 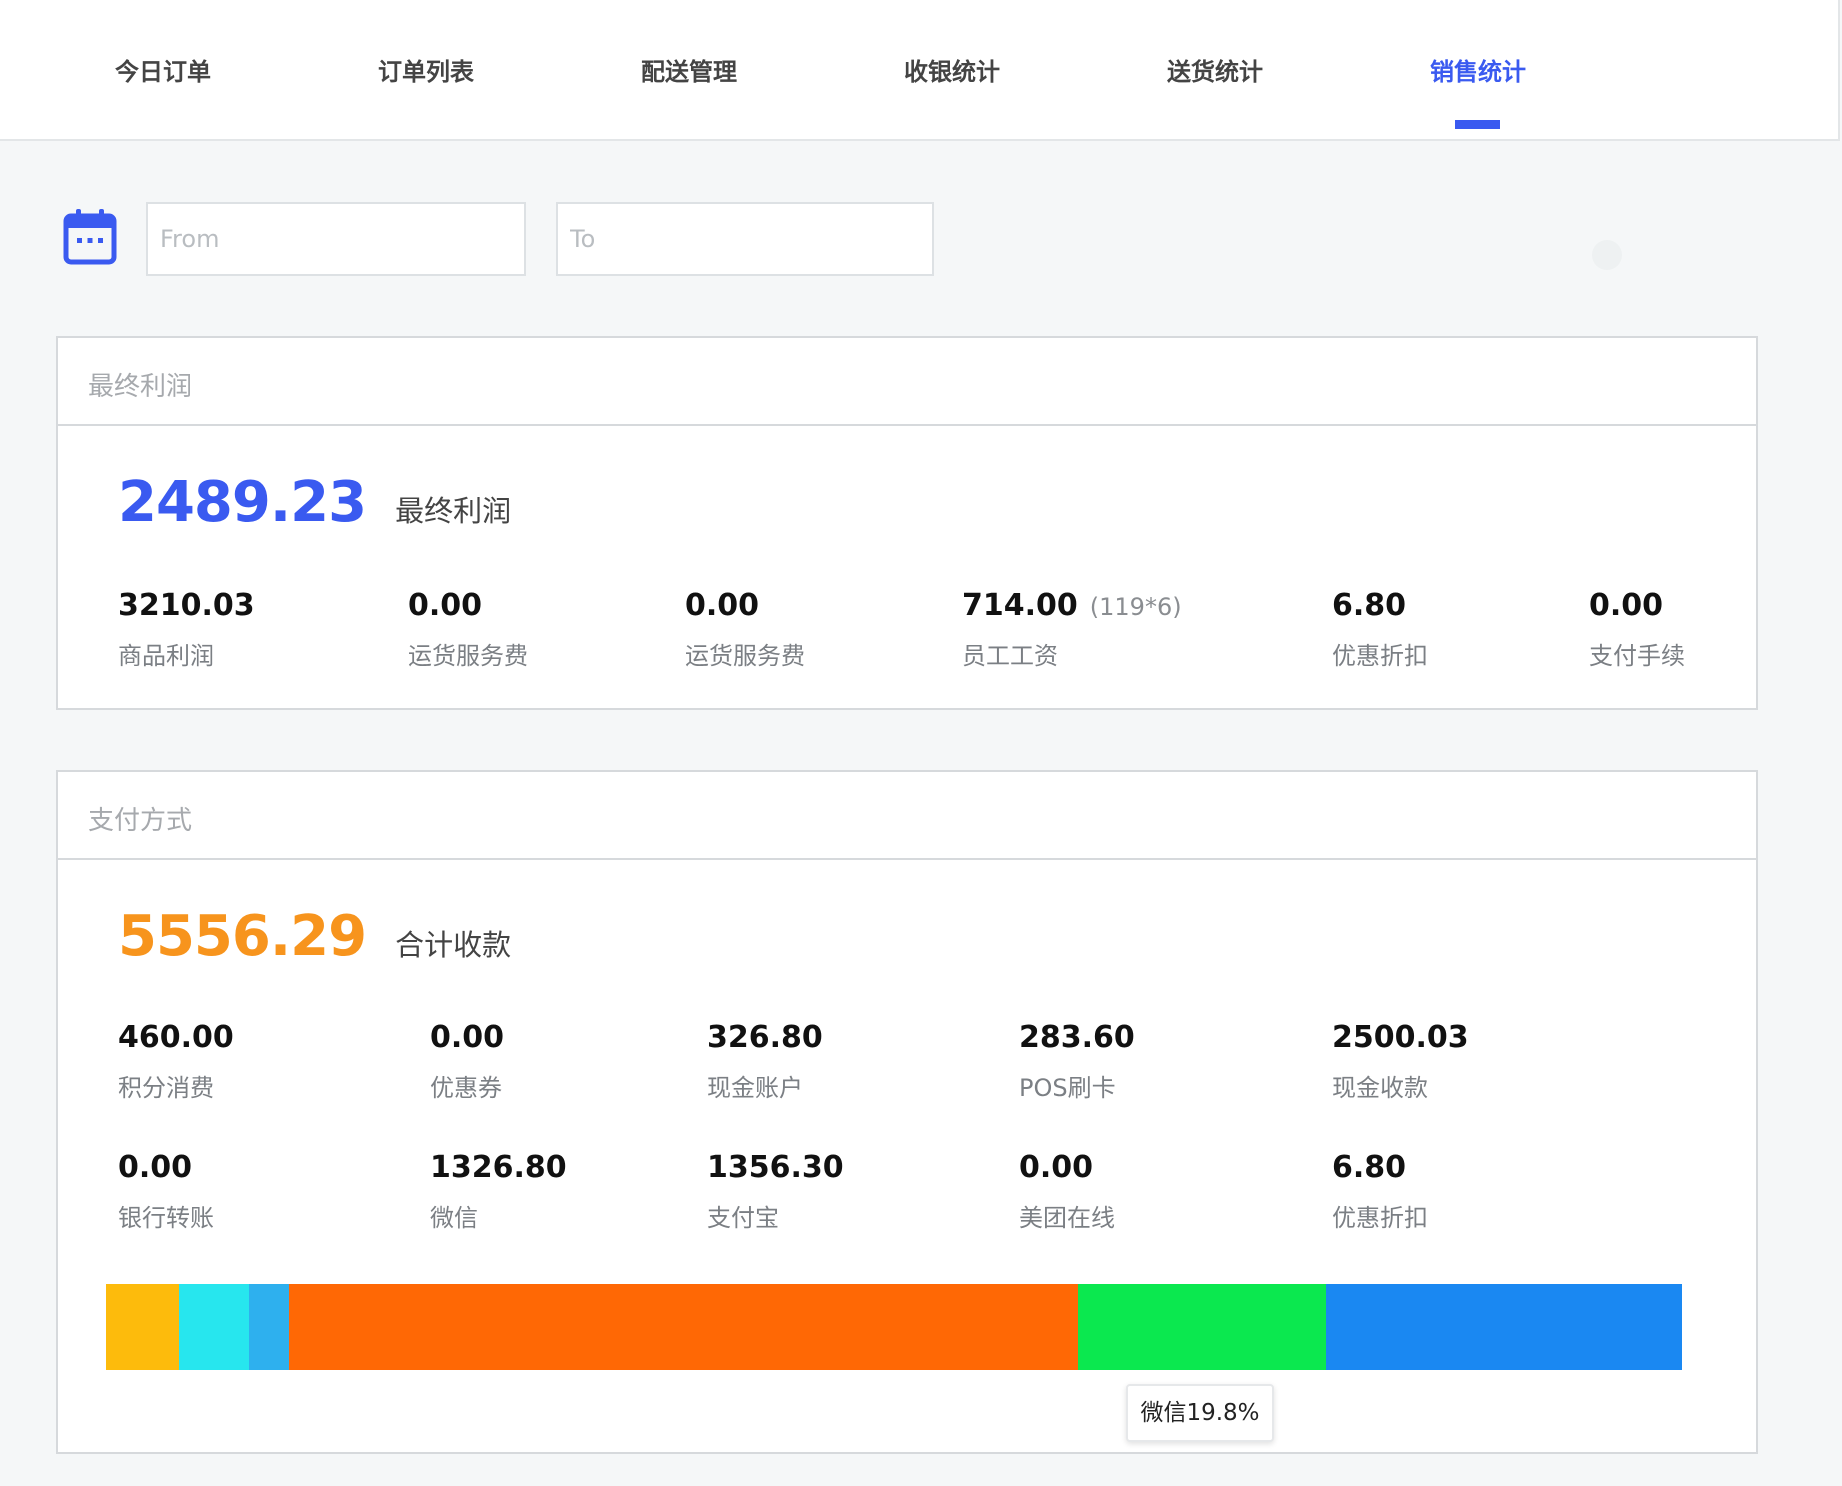 I want to click on profit-stat-shipping-fee-1: 0.00 运货服务费, so click(x=468, y=629).